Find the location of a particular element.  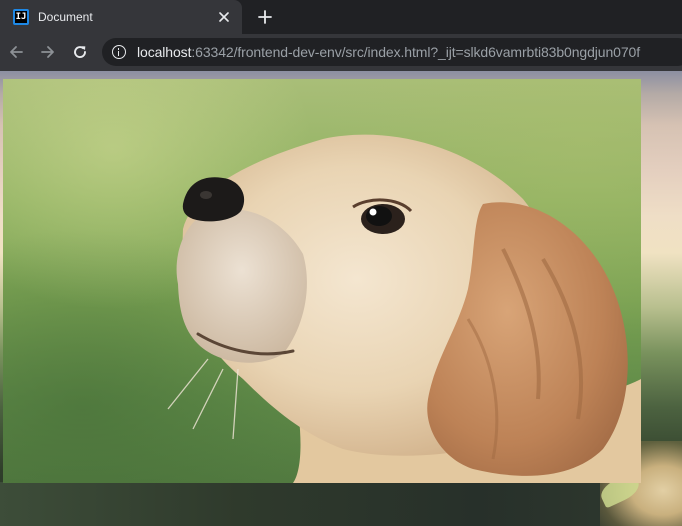

intellij-favicon-icon: IJ is located at coordinates (21, 17).